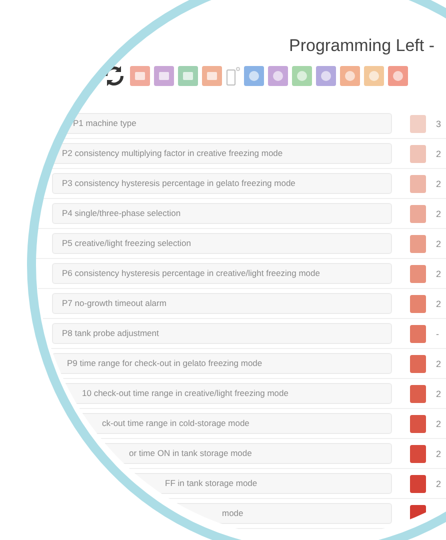 This screenshot has height=540, width=446. What do you see at coordinates (233, 76) in the screenshot?
I see `phone-icon` at bounding box center [233, 76].